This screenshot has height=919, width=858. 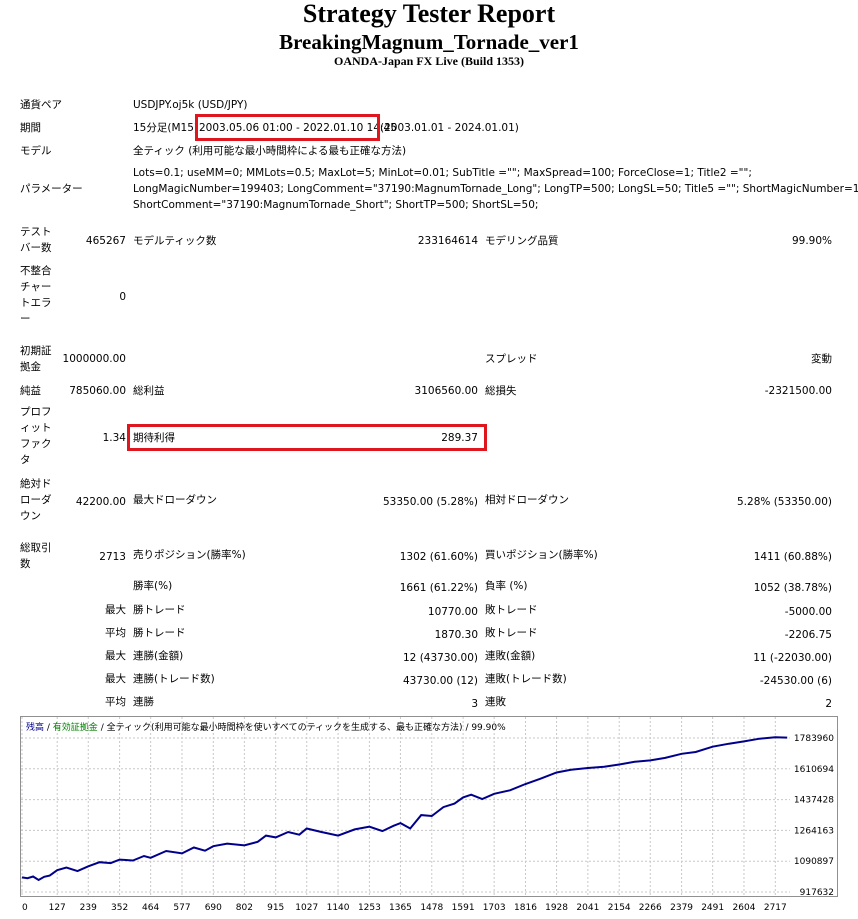 I want to click on abs-dd-value: 42200.00, so click(x=100, y=502).